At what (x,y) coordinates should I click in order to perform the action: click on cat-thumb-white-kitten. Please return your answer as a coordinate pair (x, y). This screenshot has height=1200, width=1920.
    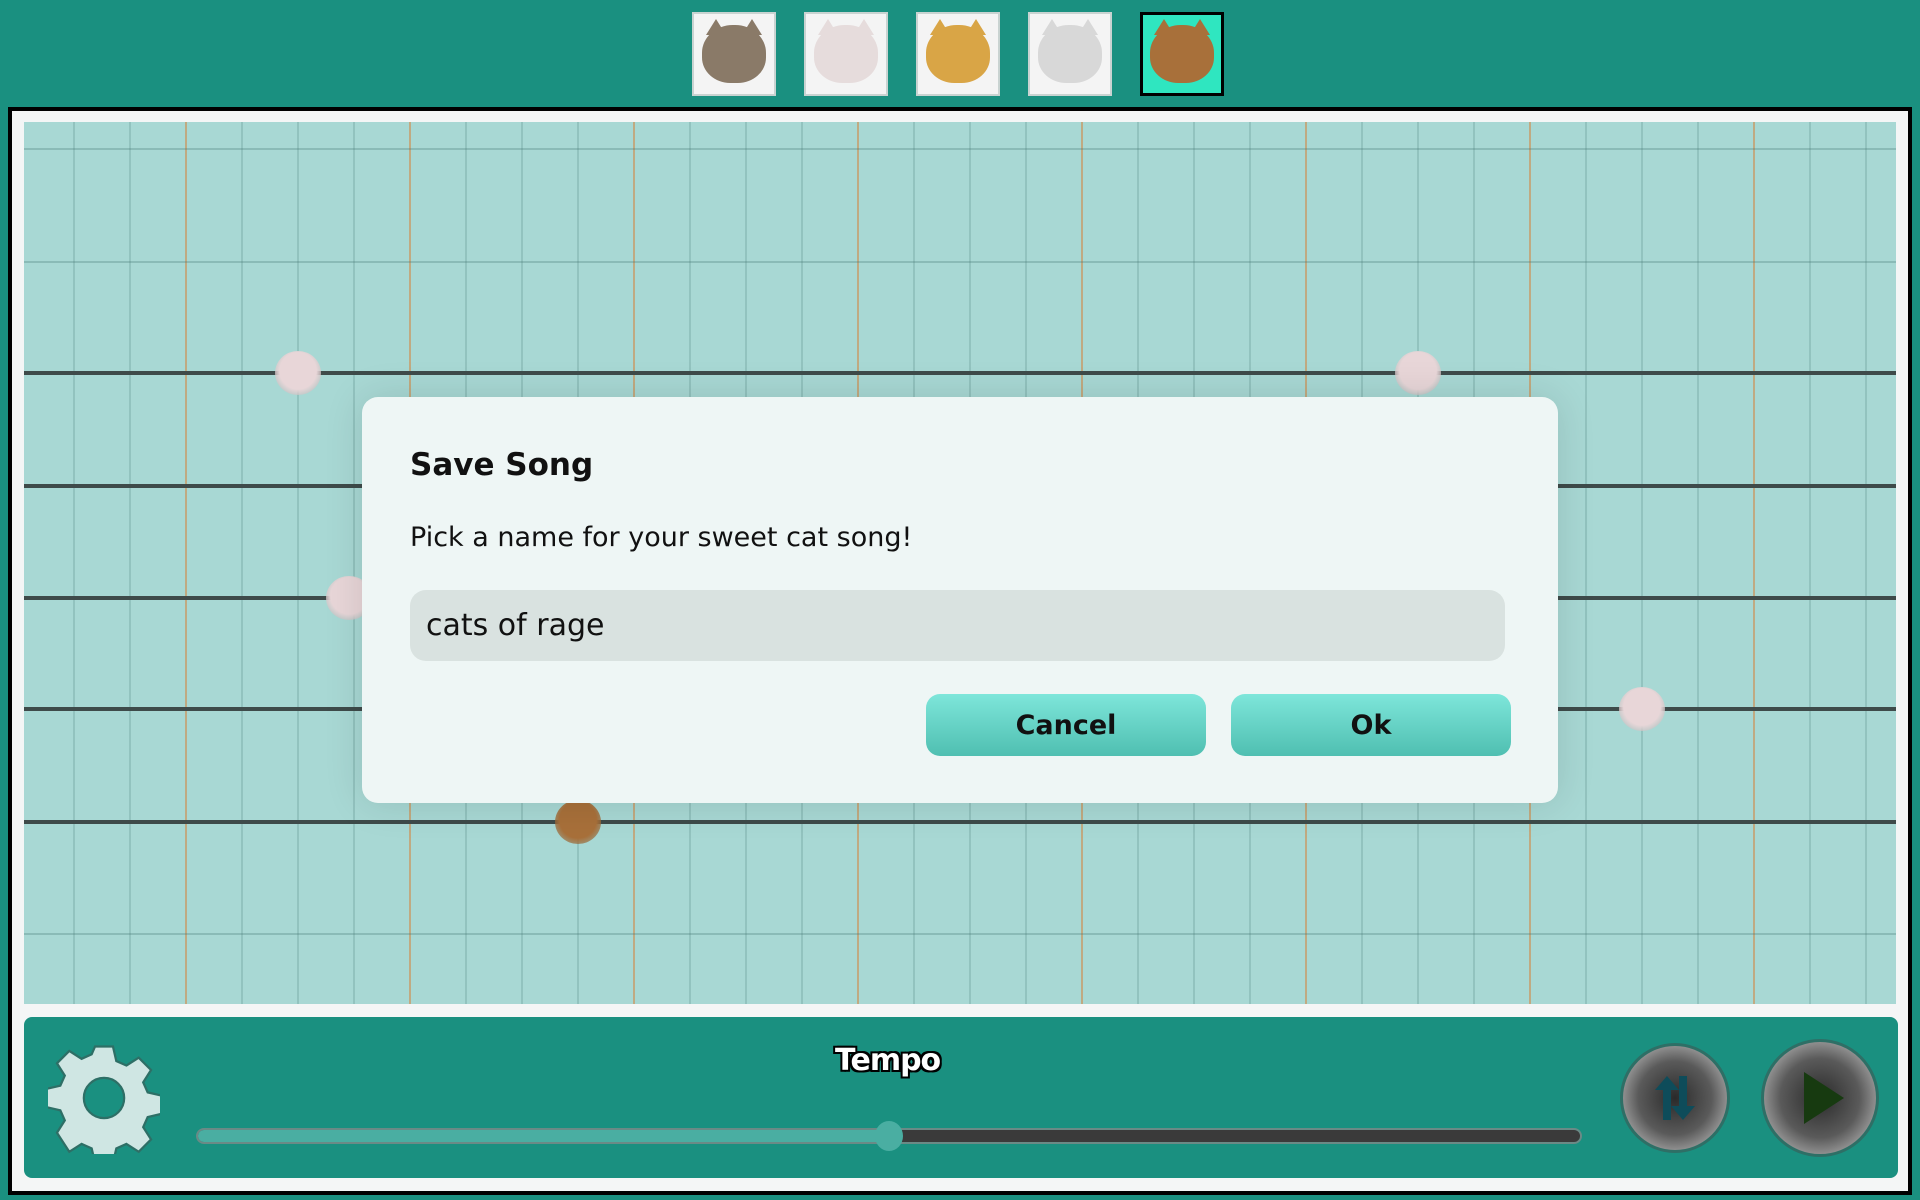
    Looking at the image, I should click on (846, 54).